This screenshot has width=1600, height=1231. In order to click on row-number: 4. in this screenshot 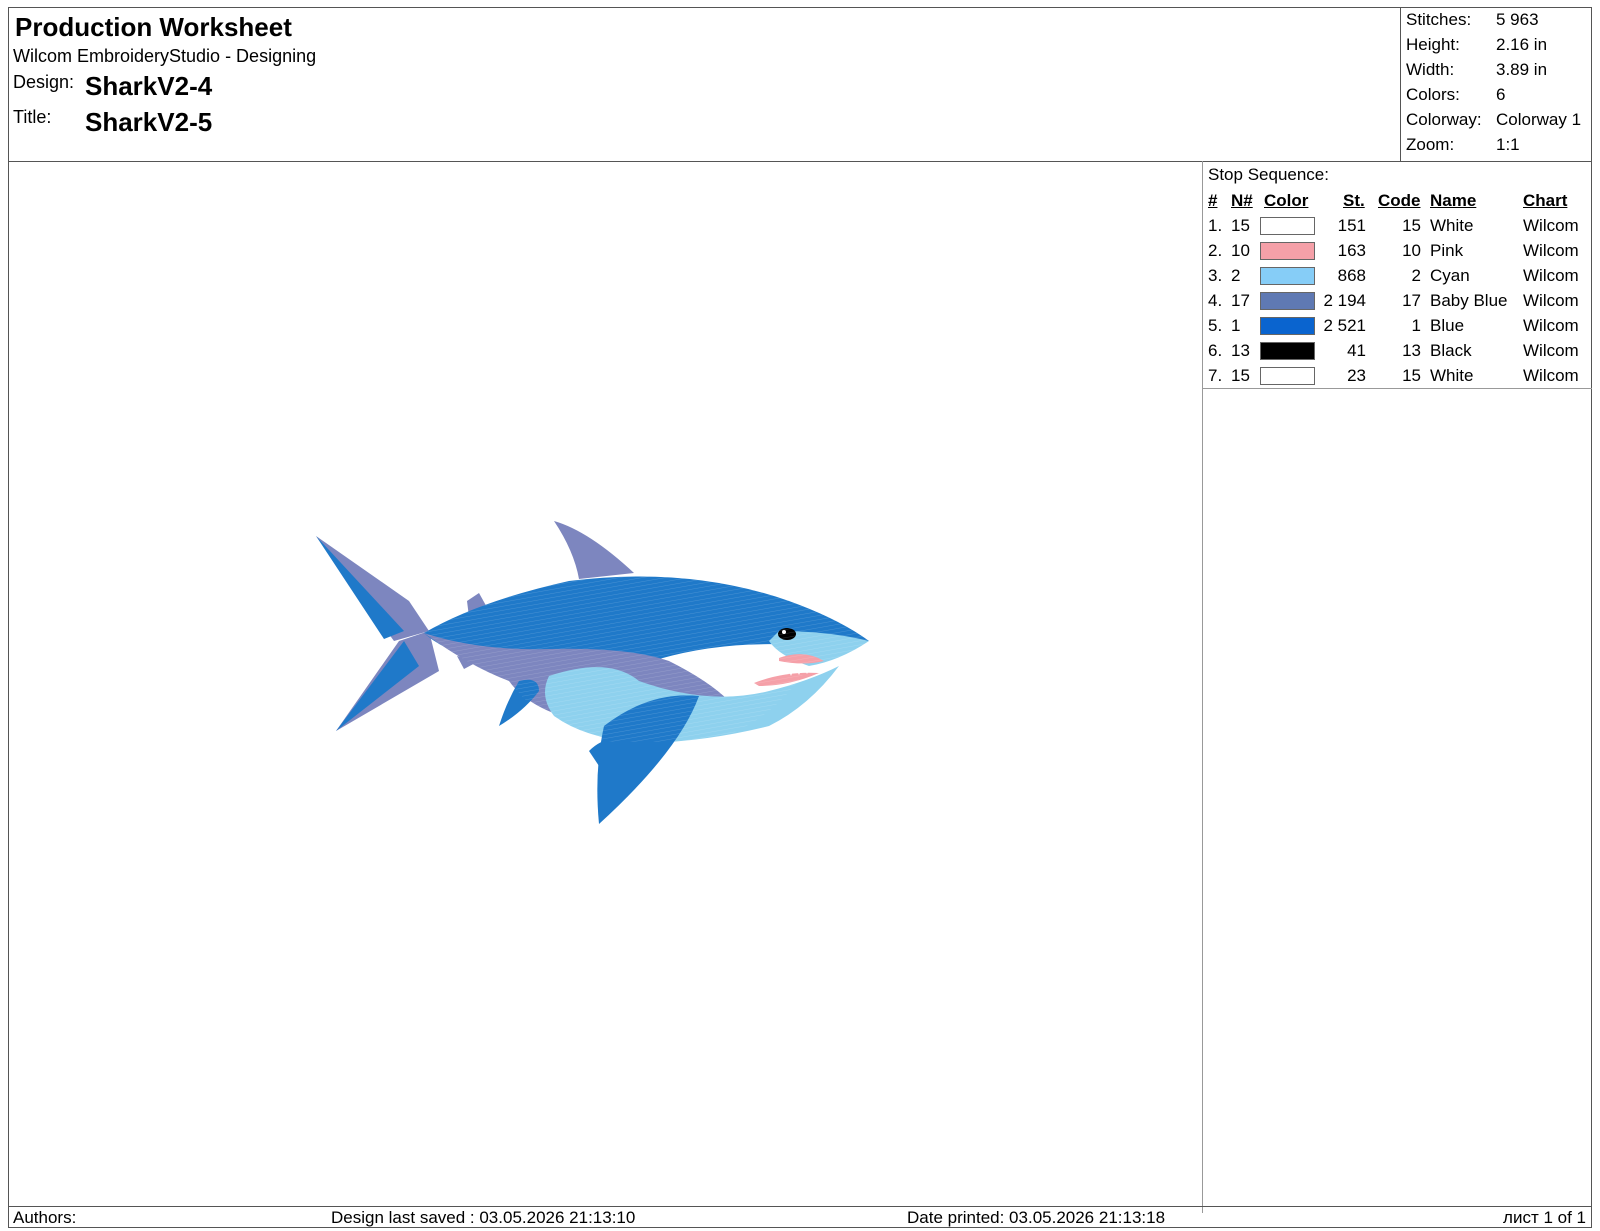, I will do `click(1215, 300)`.